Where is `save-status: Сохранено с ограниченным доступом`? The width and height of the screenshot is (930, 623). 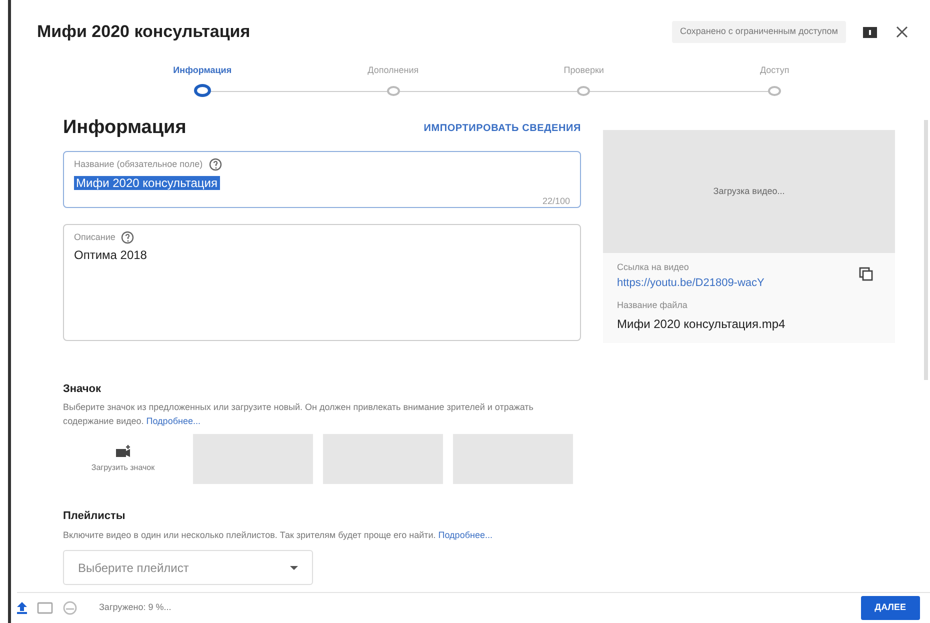 save-status: Сохранено с ограниченным доступом is located at coordinates (759, 32).